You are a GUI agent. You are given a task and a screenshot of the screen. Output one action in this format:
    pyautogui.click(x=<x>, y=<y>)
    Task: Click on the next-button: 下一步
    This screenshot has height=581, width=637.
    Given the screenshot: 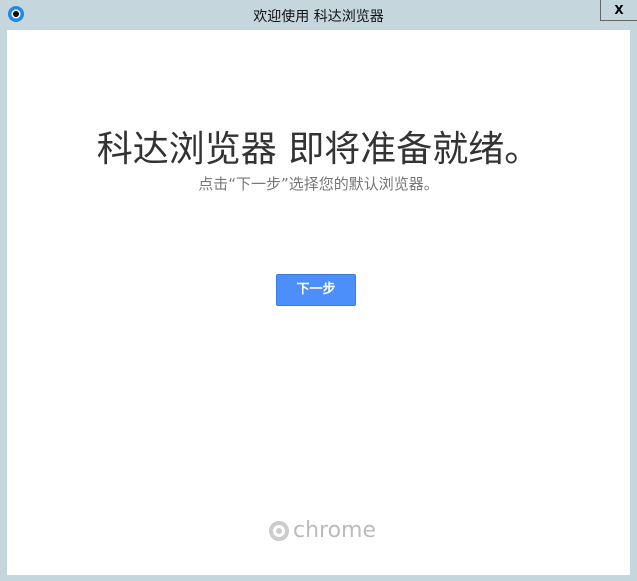 What is the action you would take?
    pyautogui.click(x=316, y=290)
    